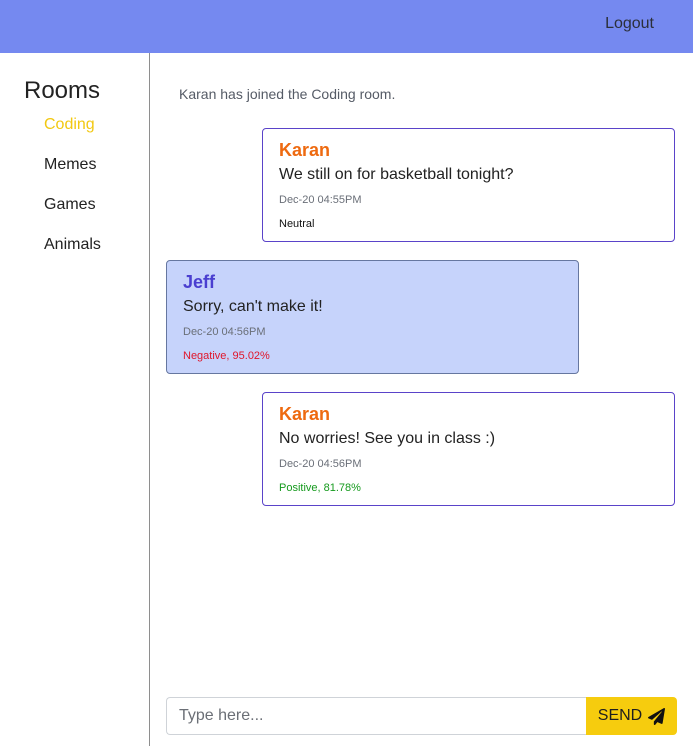 The image size is (693, 746). Describe the element at coordinates (320, 200) in the screenshot. I see `message-timestamp: Dec-20 04:55PM` at that location.